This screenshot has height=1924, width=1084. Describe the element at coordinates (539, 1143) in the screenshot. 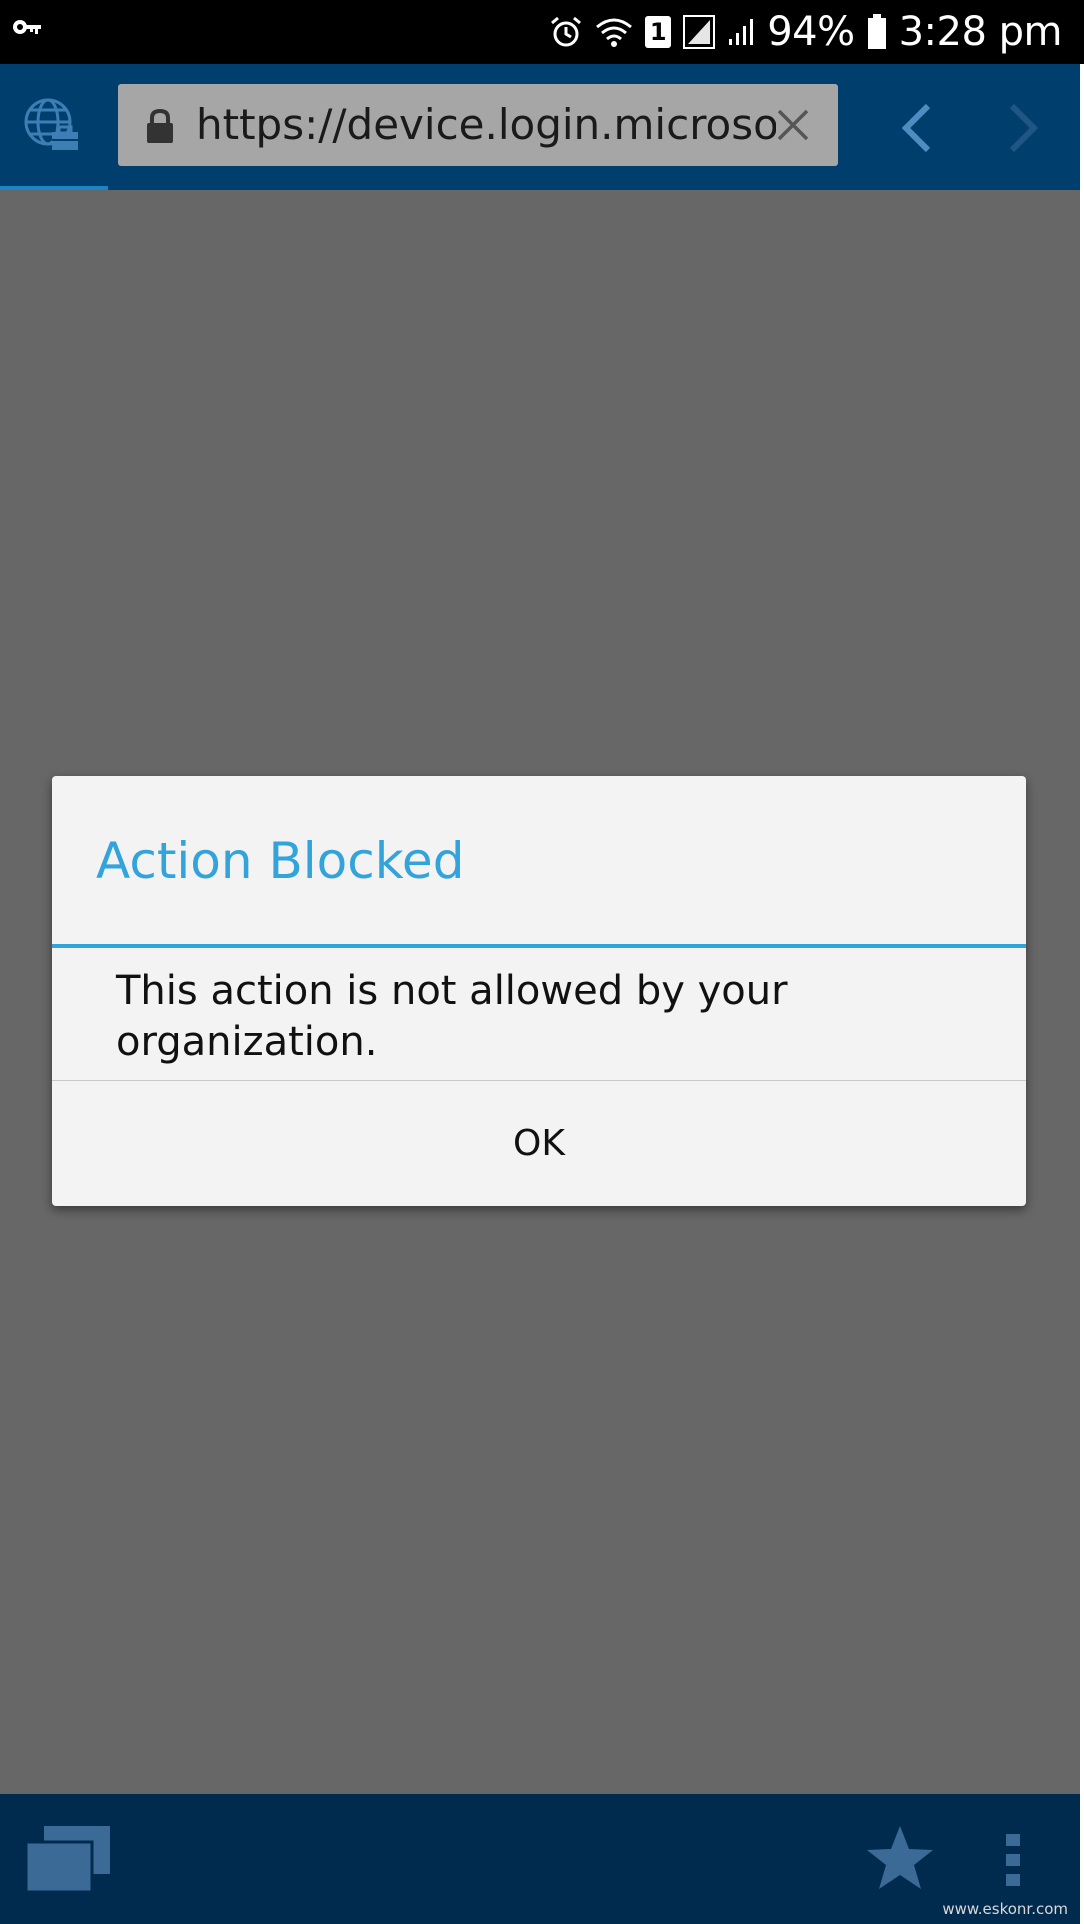

I see `ok-button: OK` at that location.